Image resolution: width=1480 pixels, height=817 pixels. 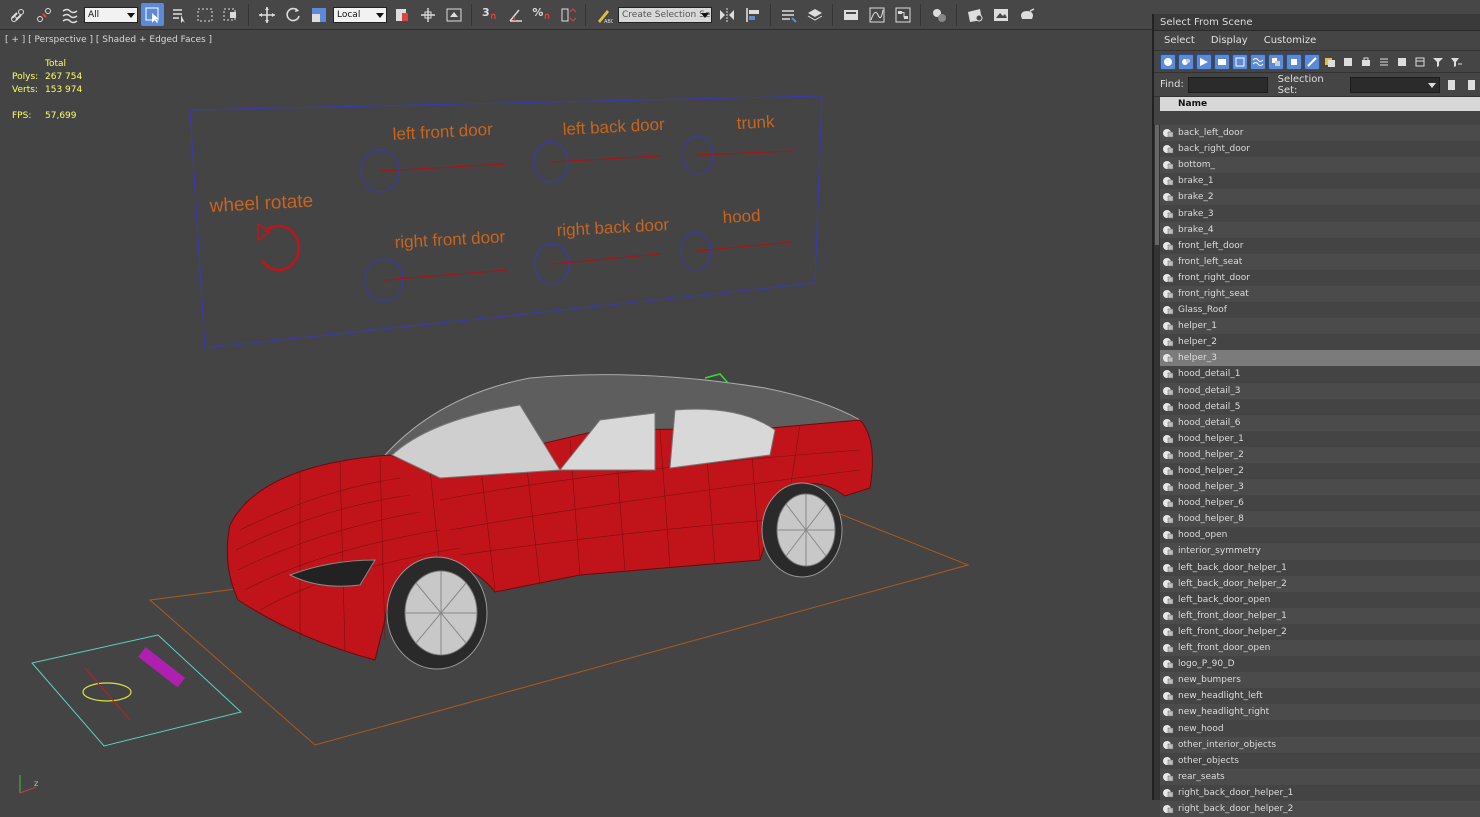 What do you see at coordinates (204, 14) in the screenshot?
I see `rectangular-selection-icon` at bounding box center [204, 14].